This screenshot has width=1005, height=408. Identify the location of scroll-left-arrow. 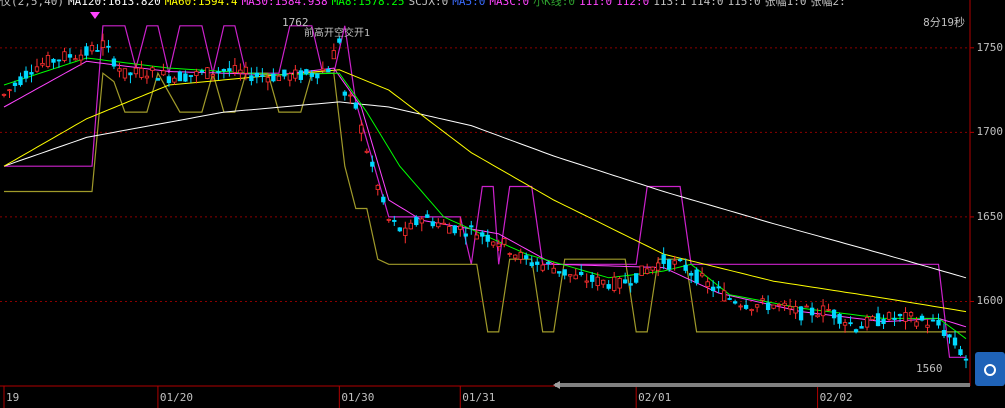
(556, 385).